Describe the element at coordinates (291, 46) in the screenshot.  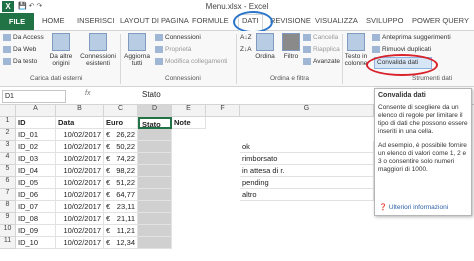
I see `filter-button: Filtro` at that location.